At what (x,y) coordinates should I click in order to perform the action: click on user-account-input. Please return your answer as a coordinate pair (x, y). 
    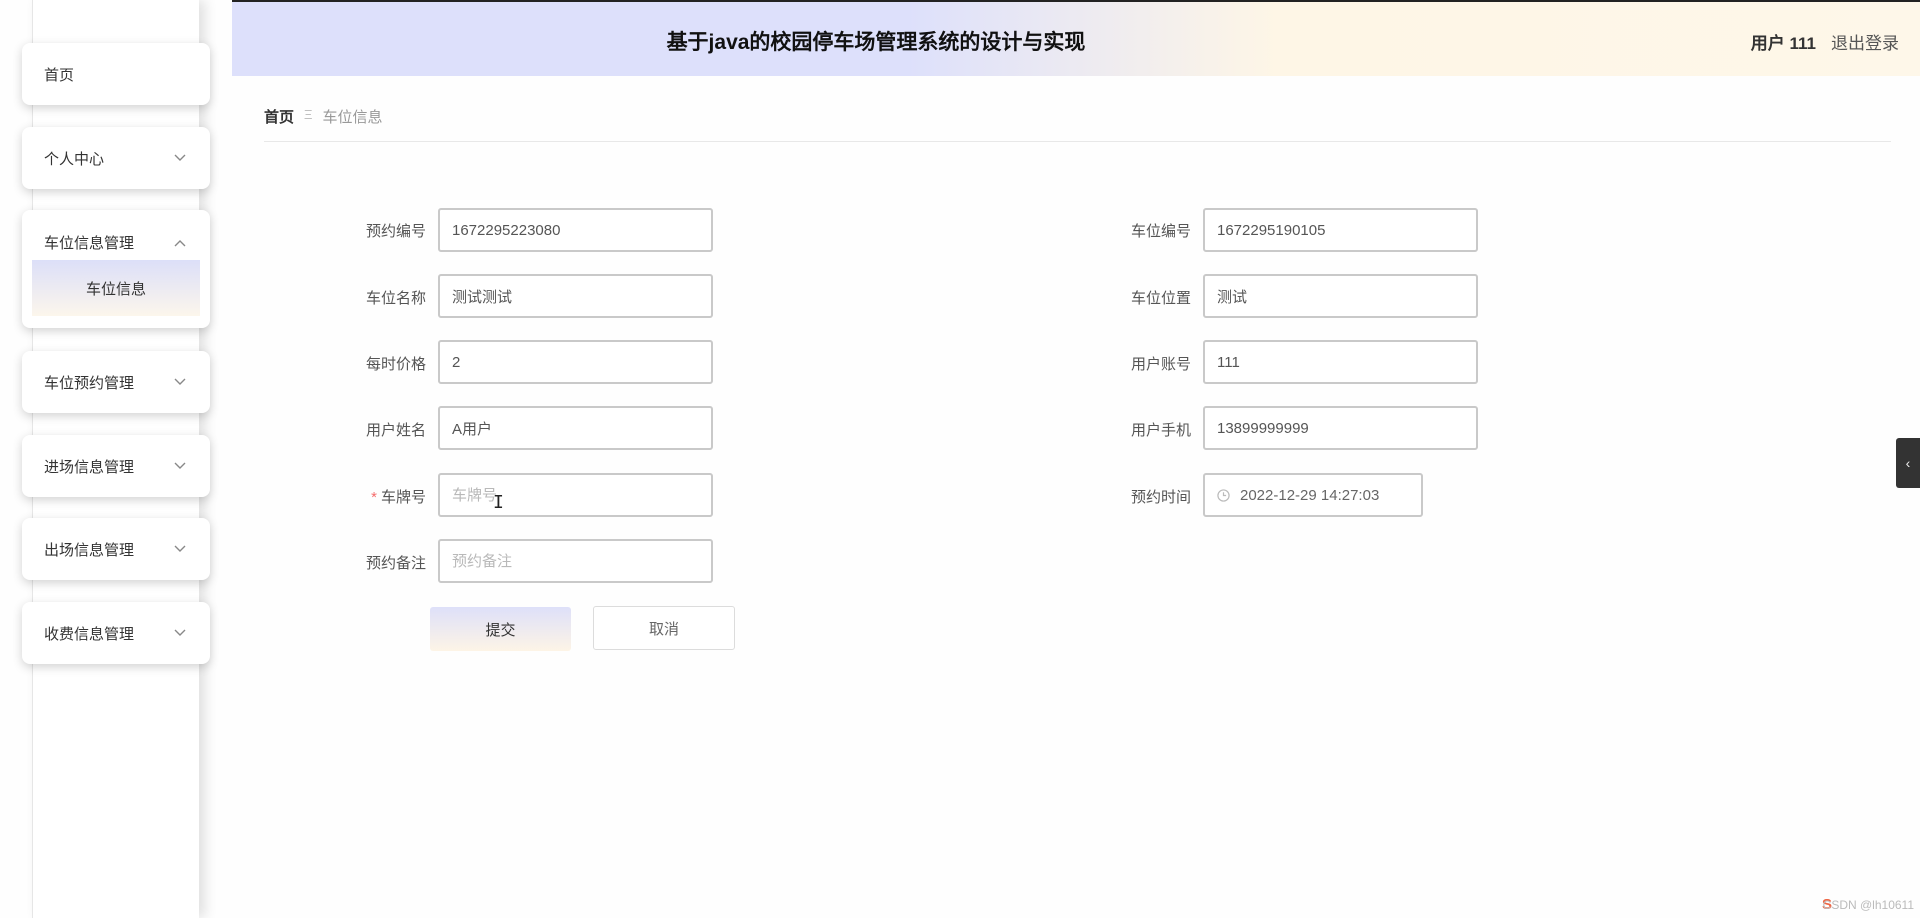
    Looking at the image, I should click on (1340, 362).